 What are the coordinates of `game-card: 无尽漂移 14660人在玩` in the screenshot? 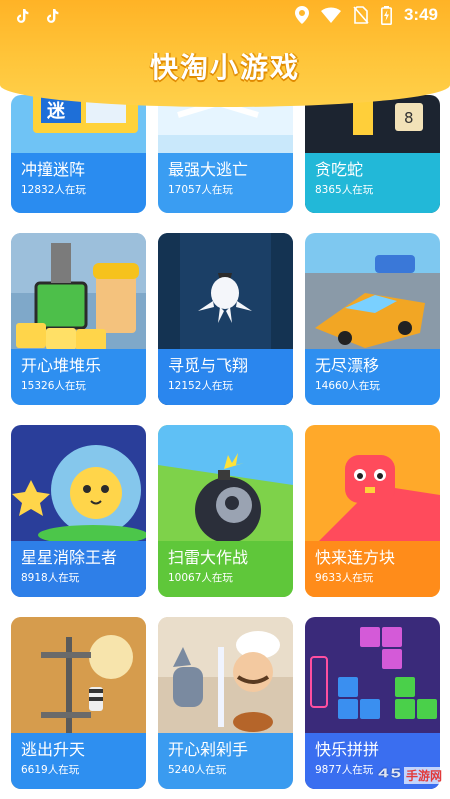 It's located at (372, 319).